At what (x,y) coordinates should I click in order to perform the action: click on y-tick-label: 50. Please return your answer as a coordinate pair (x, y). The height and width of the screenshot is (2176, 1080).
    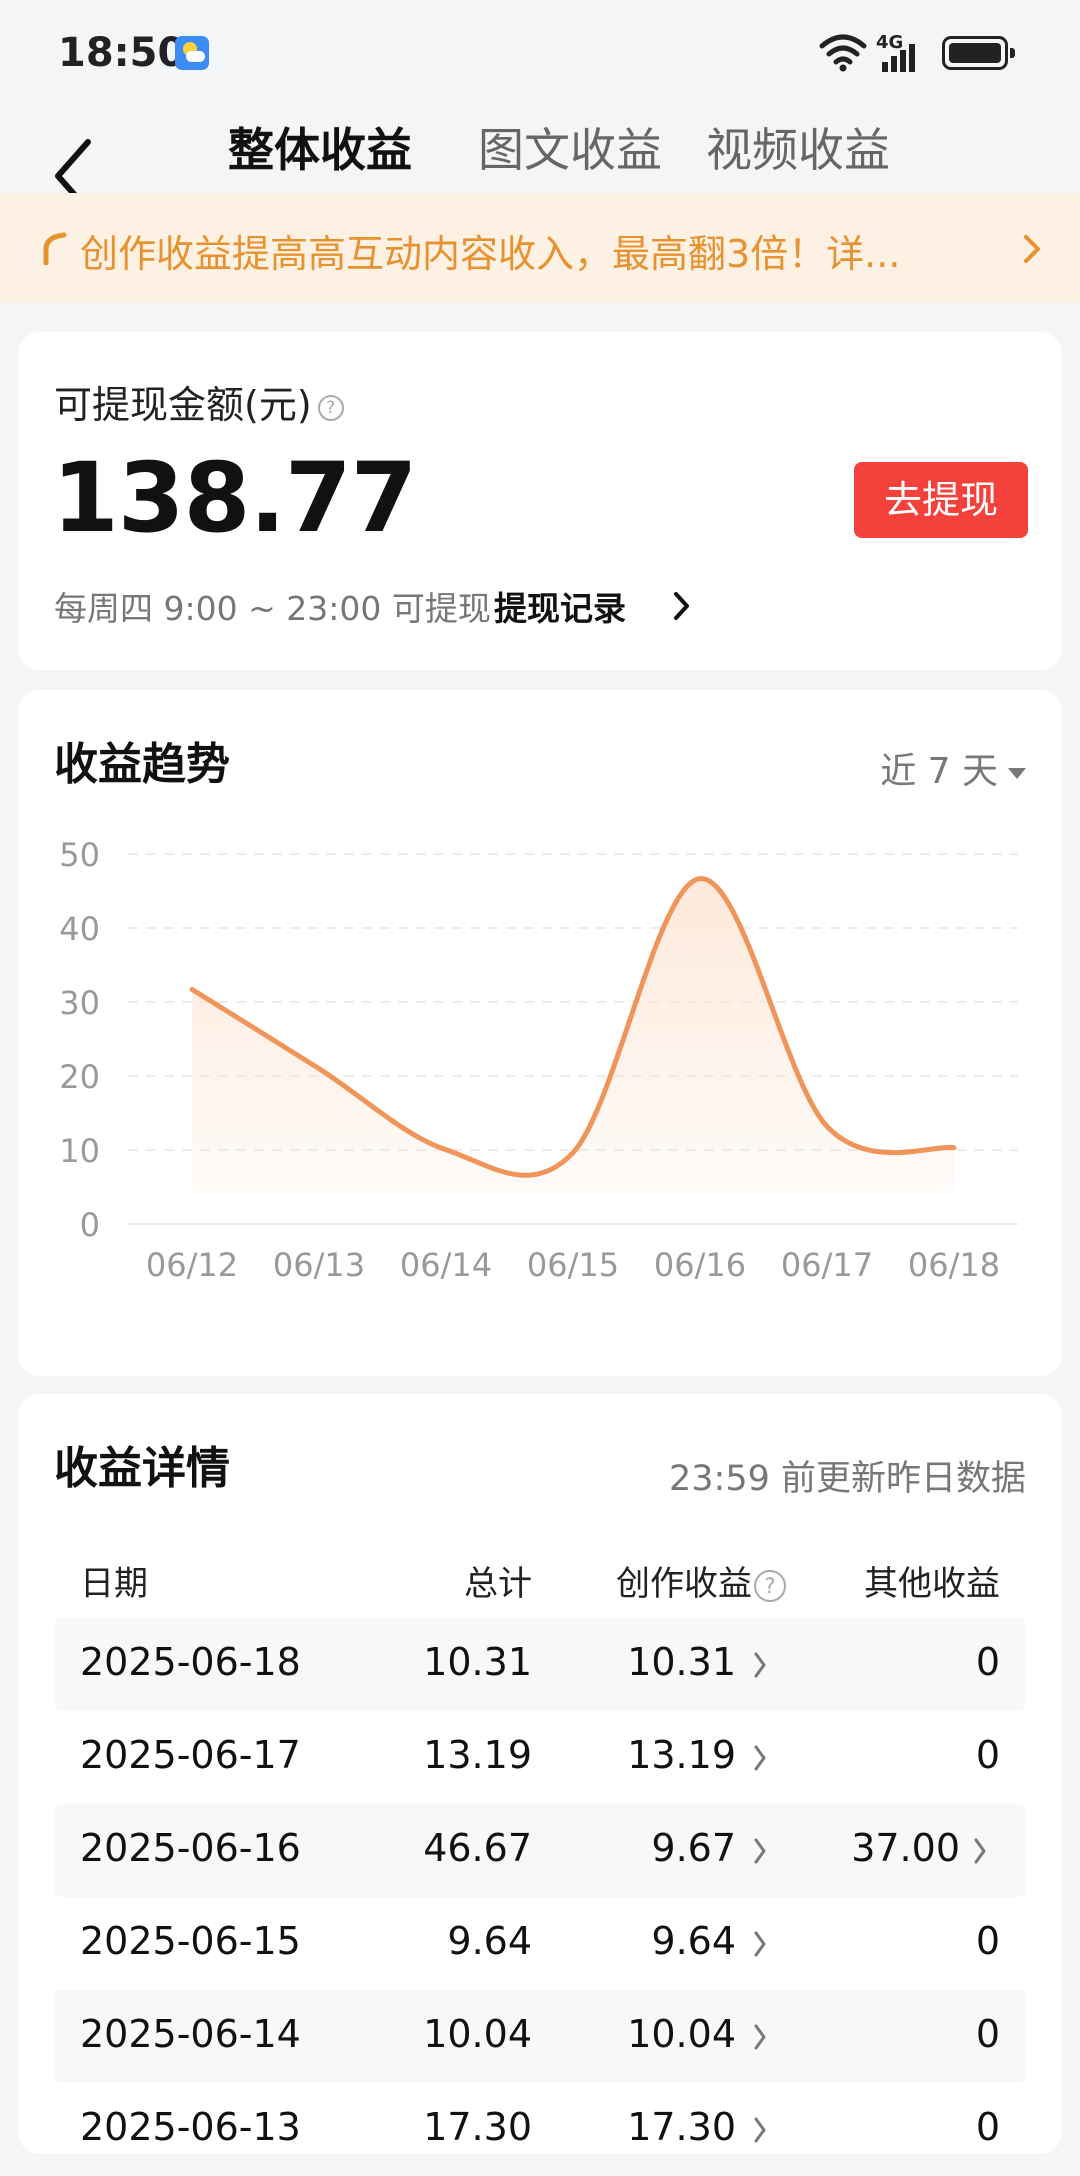
    Looking at the image, I should click on (79, 855).